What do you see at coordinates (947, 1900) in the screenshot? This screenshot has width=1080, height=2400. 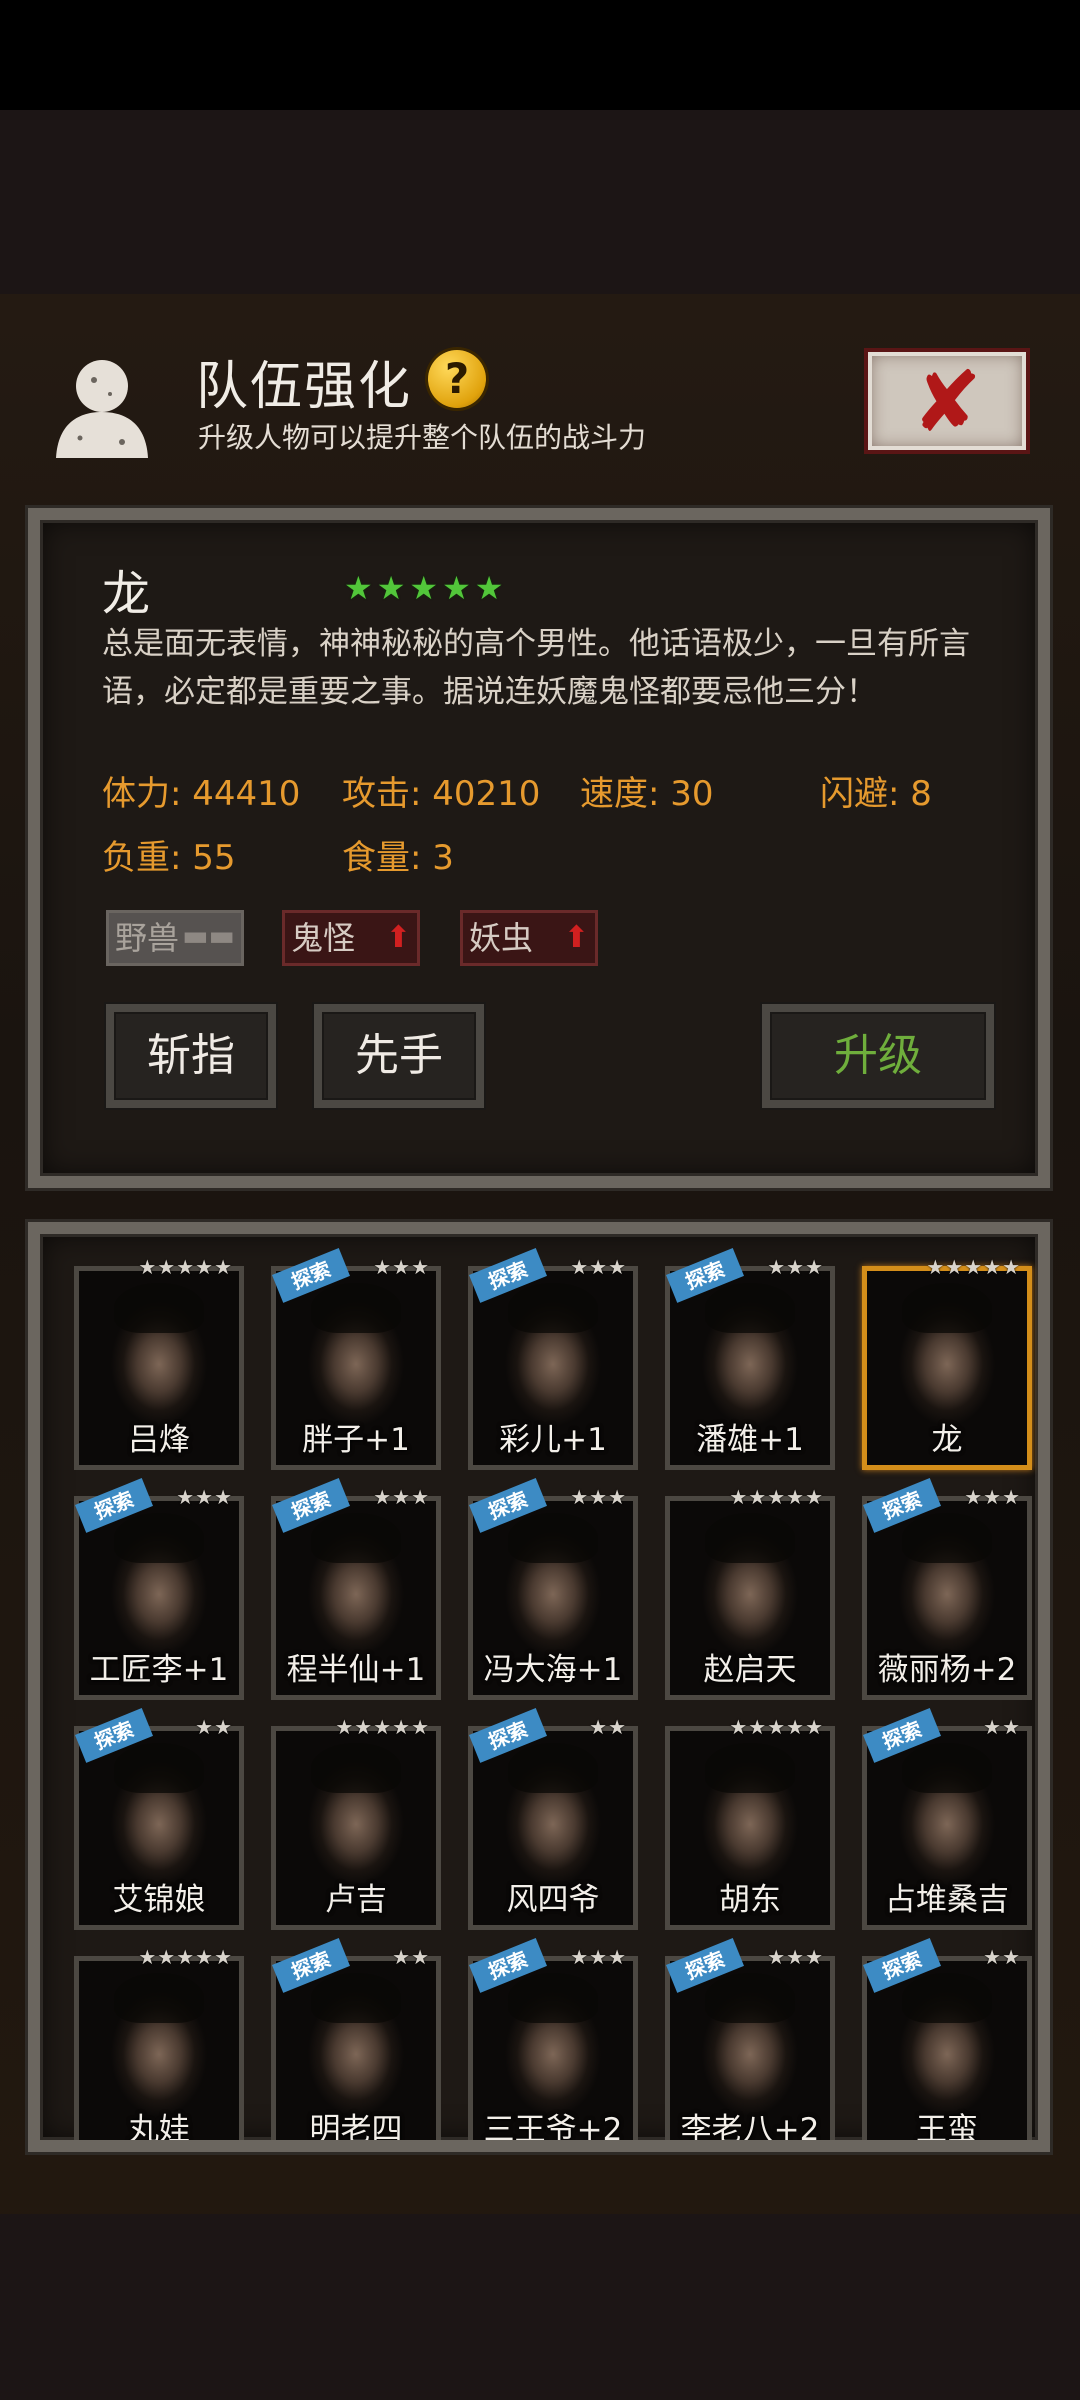 I see `card-name: 占堆桑吉` at bounding box center [947, 1900].